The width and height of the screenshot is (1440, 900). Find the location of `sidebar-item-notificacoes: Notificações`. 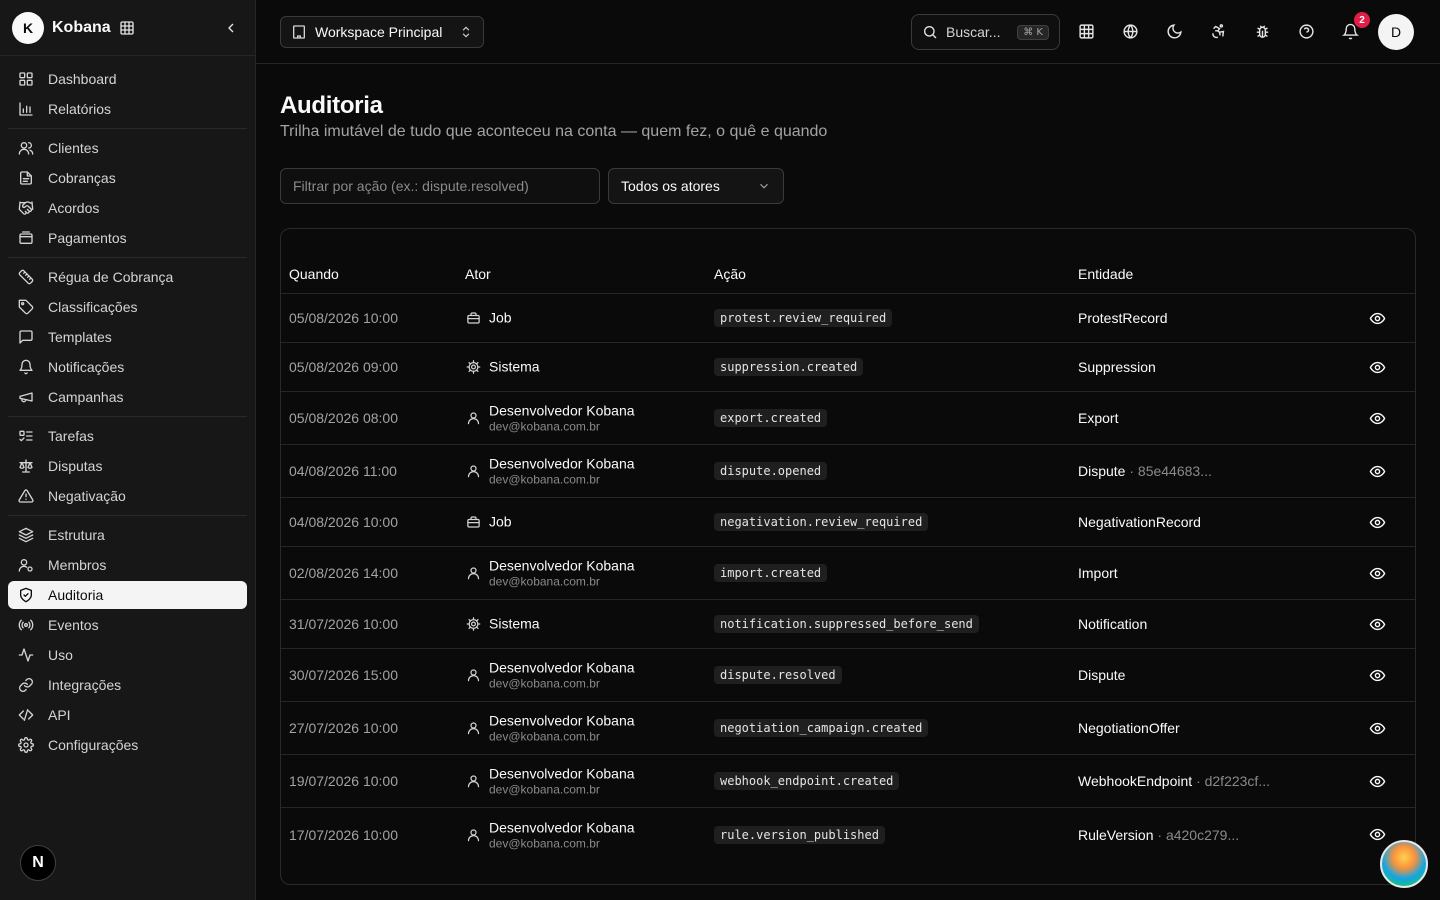

sidebar-item-notificacoes: Notificações is located at coordinates (127, 367).